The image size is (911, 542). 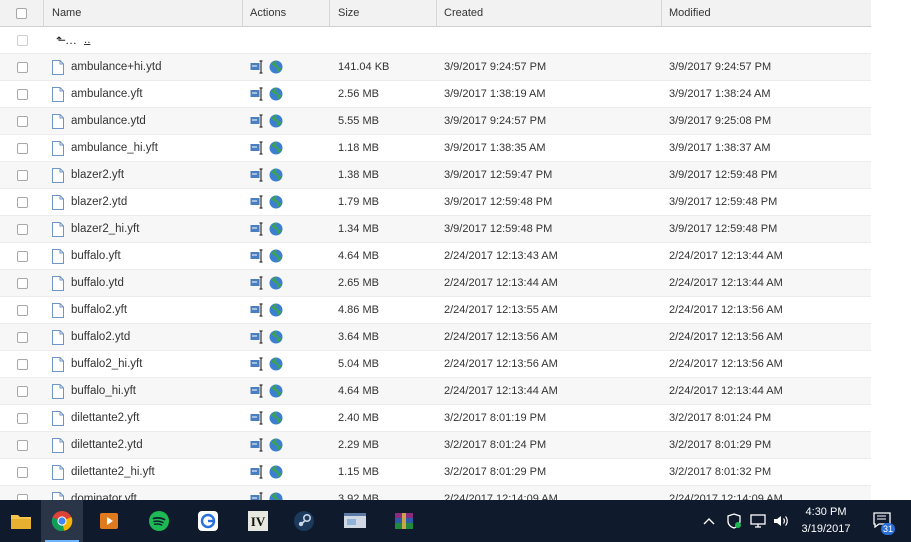 I want to click on steam-icon, so click(x=304, y=521).